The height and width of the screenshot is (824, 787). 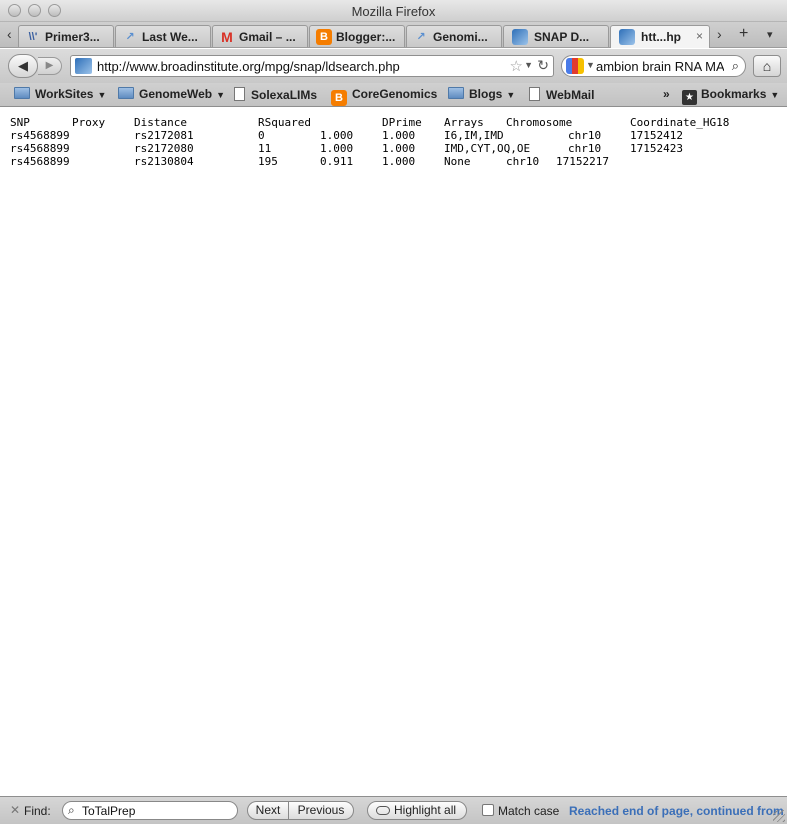 What do you see at coordinates (37, 811) in the screenshot?
I see `find-label: Find:` at bounding box center [37, 811].